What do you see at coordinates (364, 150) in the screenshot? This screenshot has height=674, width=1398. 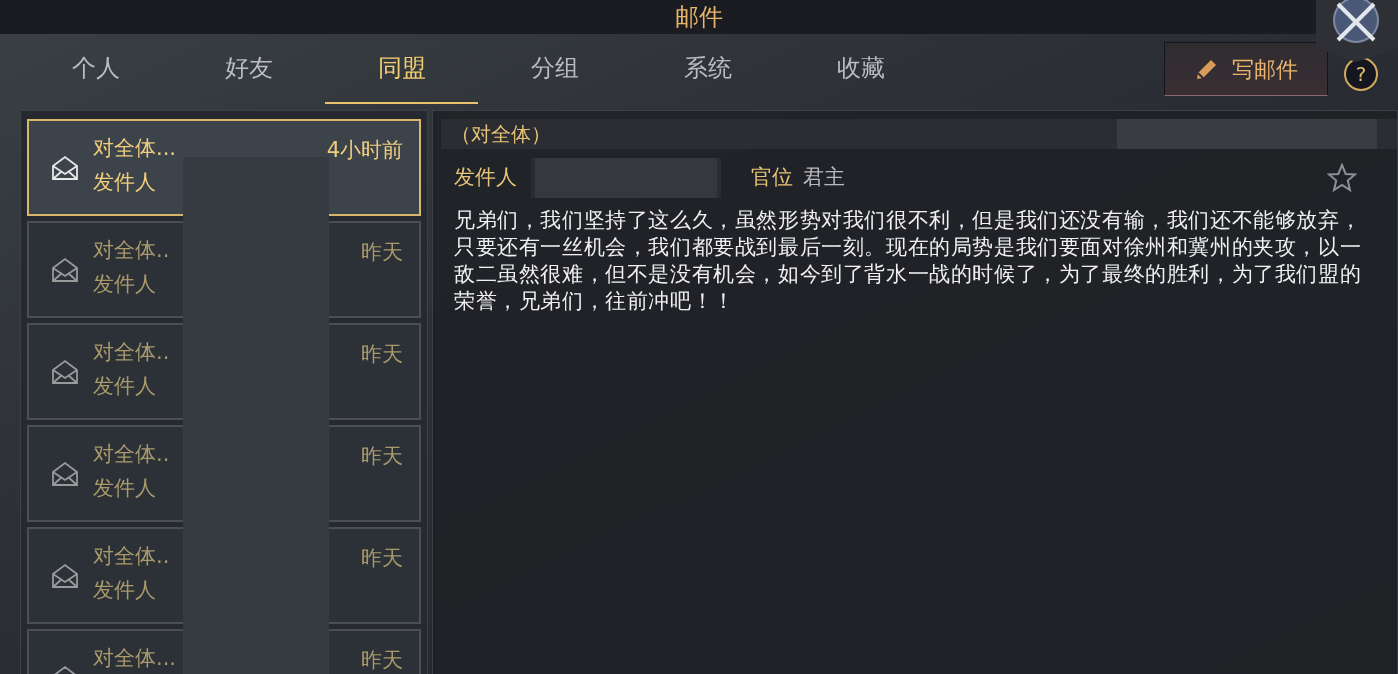 I see `mail-time: 4小时前` at bounding box center [364, 150].